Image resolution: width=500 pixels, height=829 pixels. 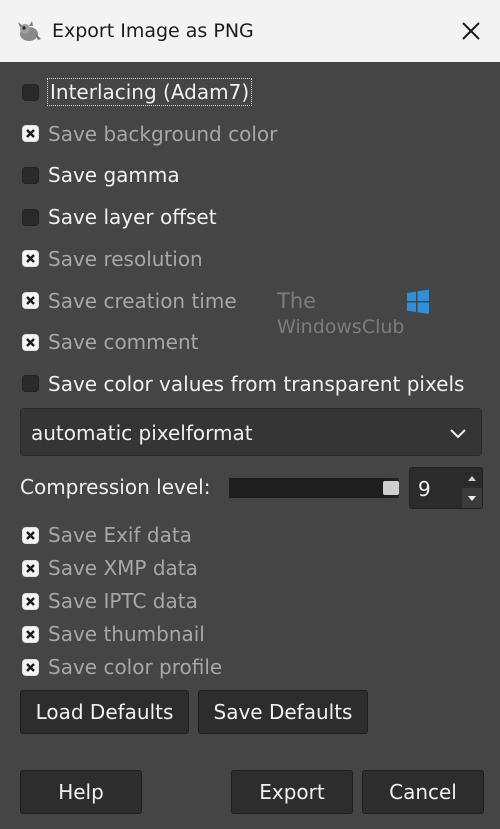 I want to click on chevron-down-icon, so click(x=458, y=434).